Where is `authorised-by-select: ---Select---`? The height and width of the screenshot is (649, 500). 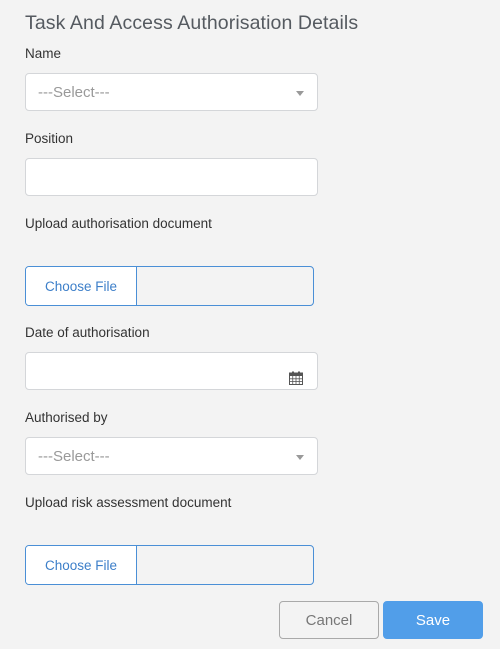
authorised-by-select: ---Select--- is located at coordinates (171, 456).